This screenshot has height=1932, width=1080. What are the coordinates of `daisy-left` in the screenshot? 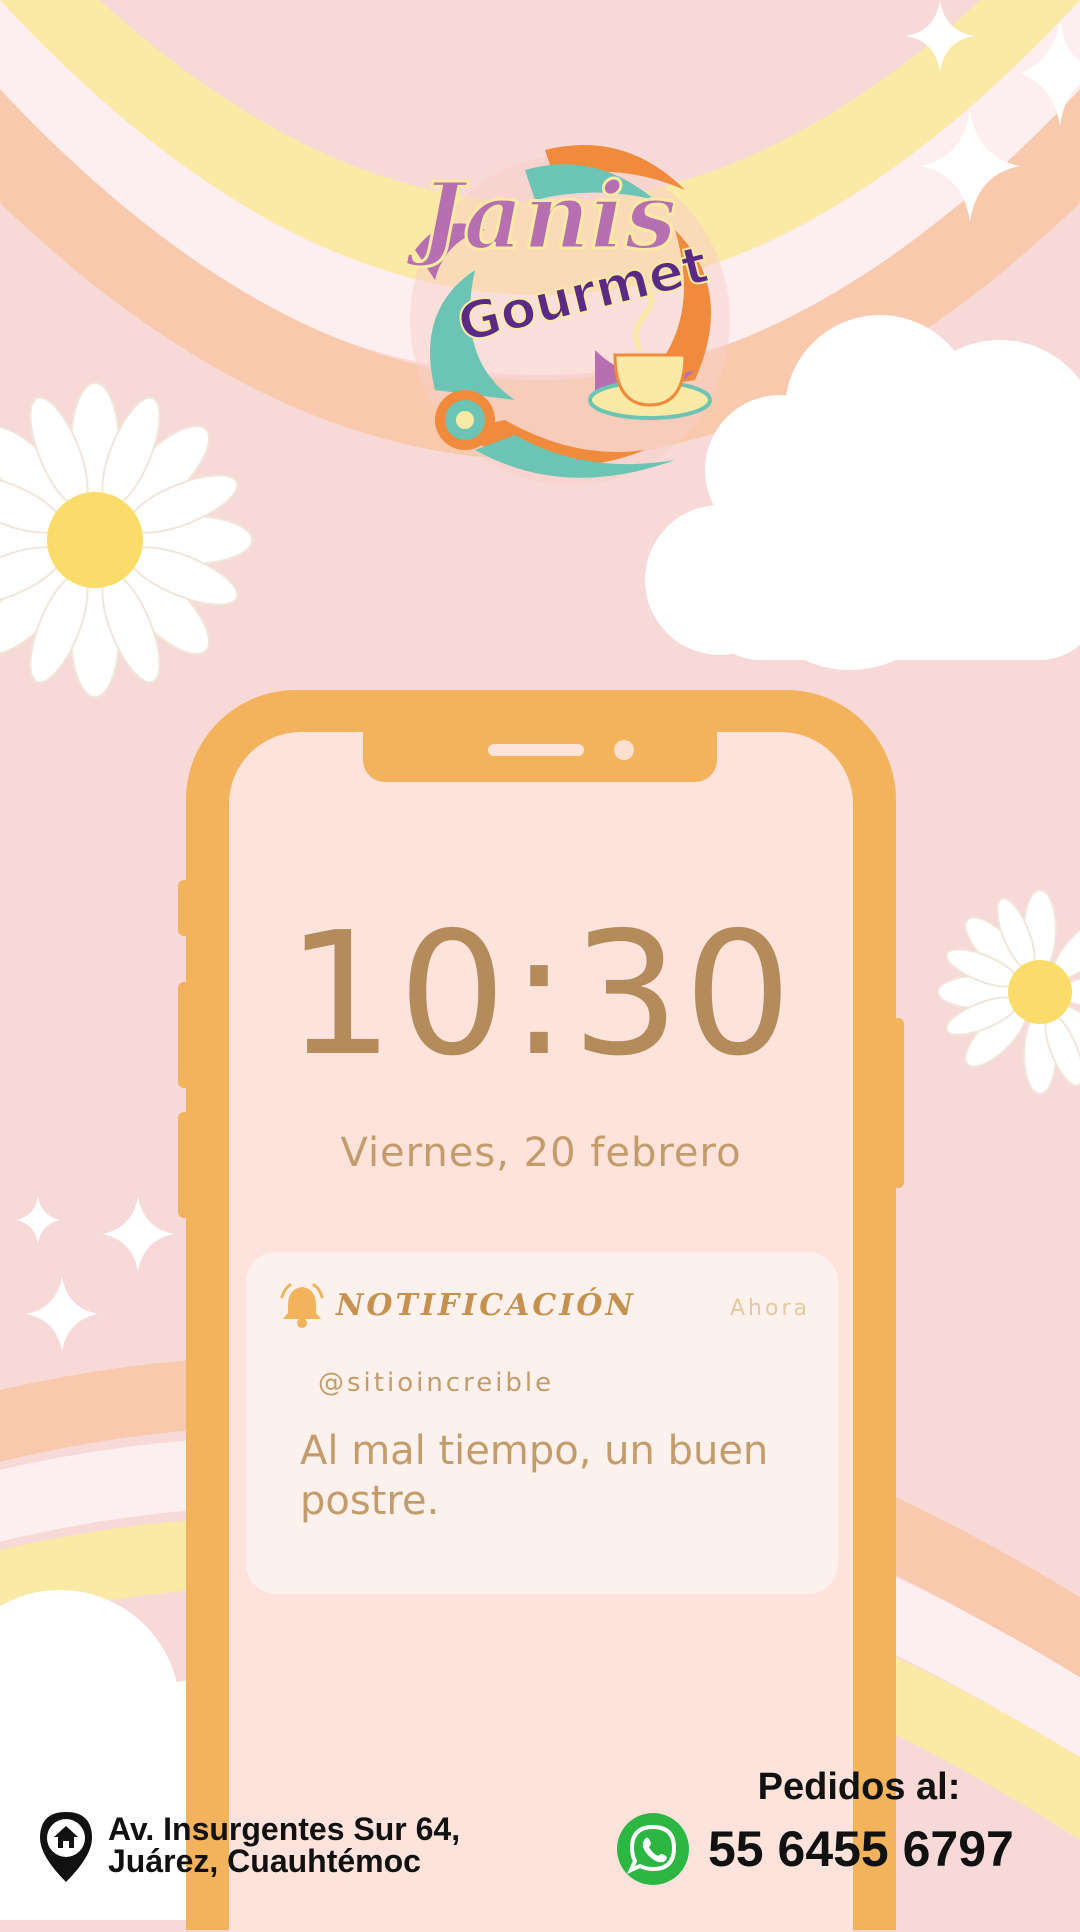 It's located at (126, 540).